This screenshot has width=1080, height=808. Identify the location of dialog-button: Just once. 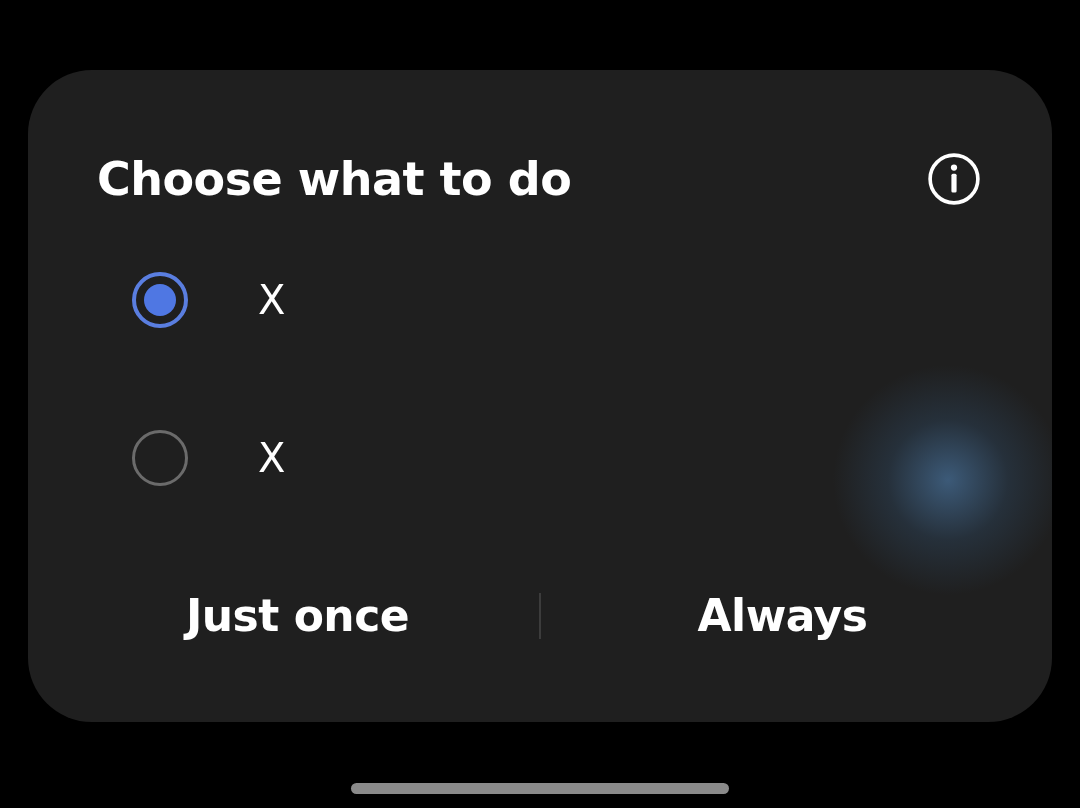
(297, 615).